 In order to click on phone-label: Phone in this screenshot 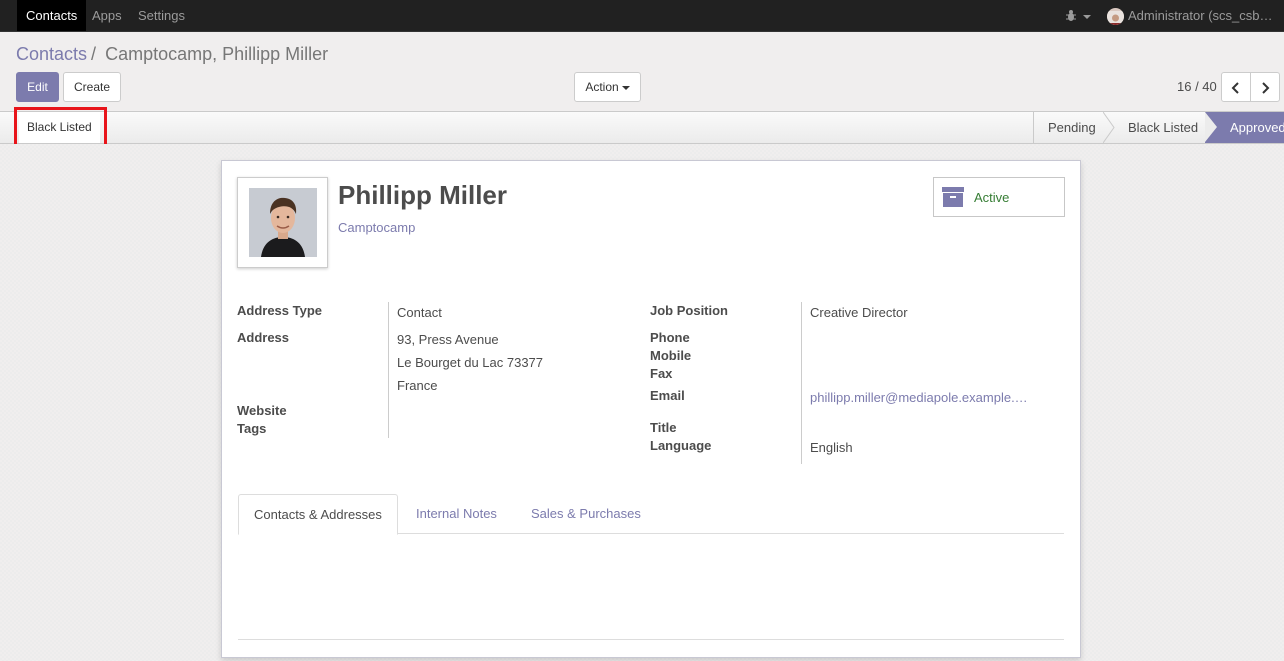, I will do `click(670, 337)`.